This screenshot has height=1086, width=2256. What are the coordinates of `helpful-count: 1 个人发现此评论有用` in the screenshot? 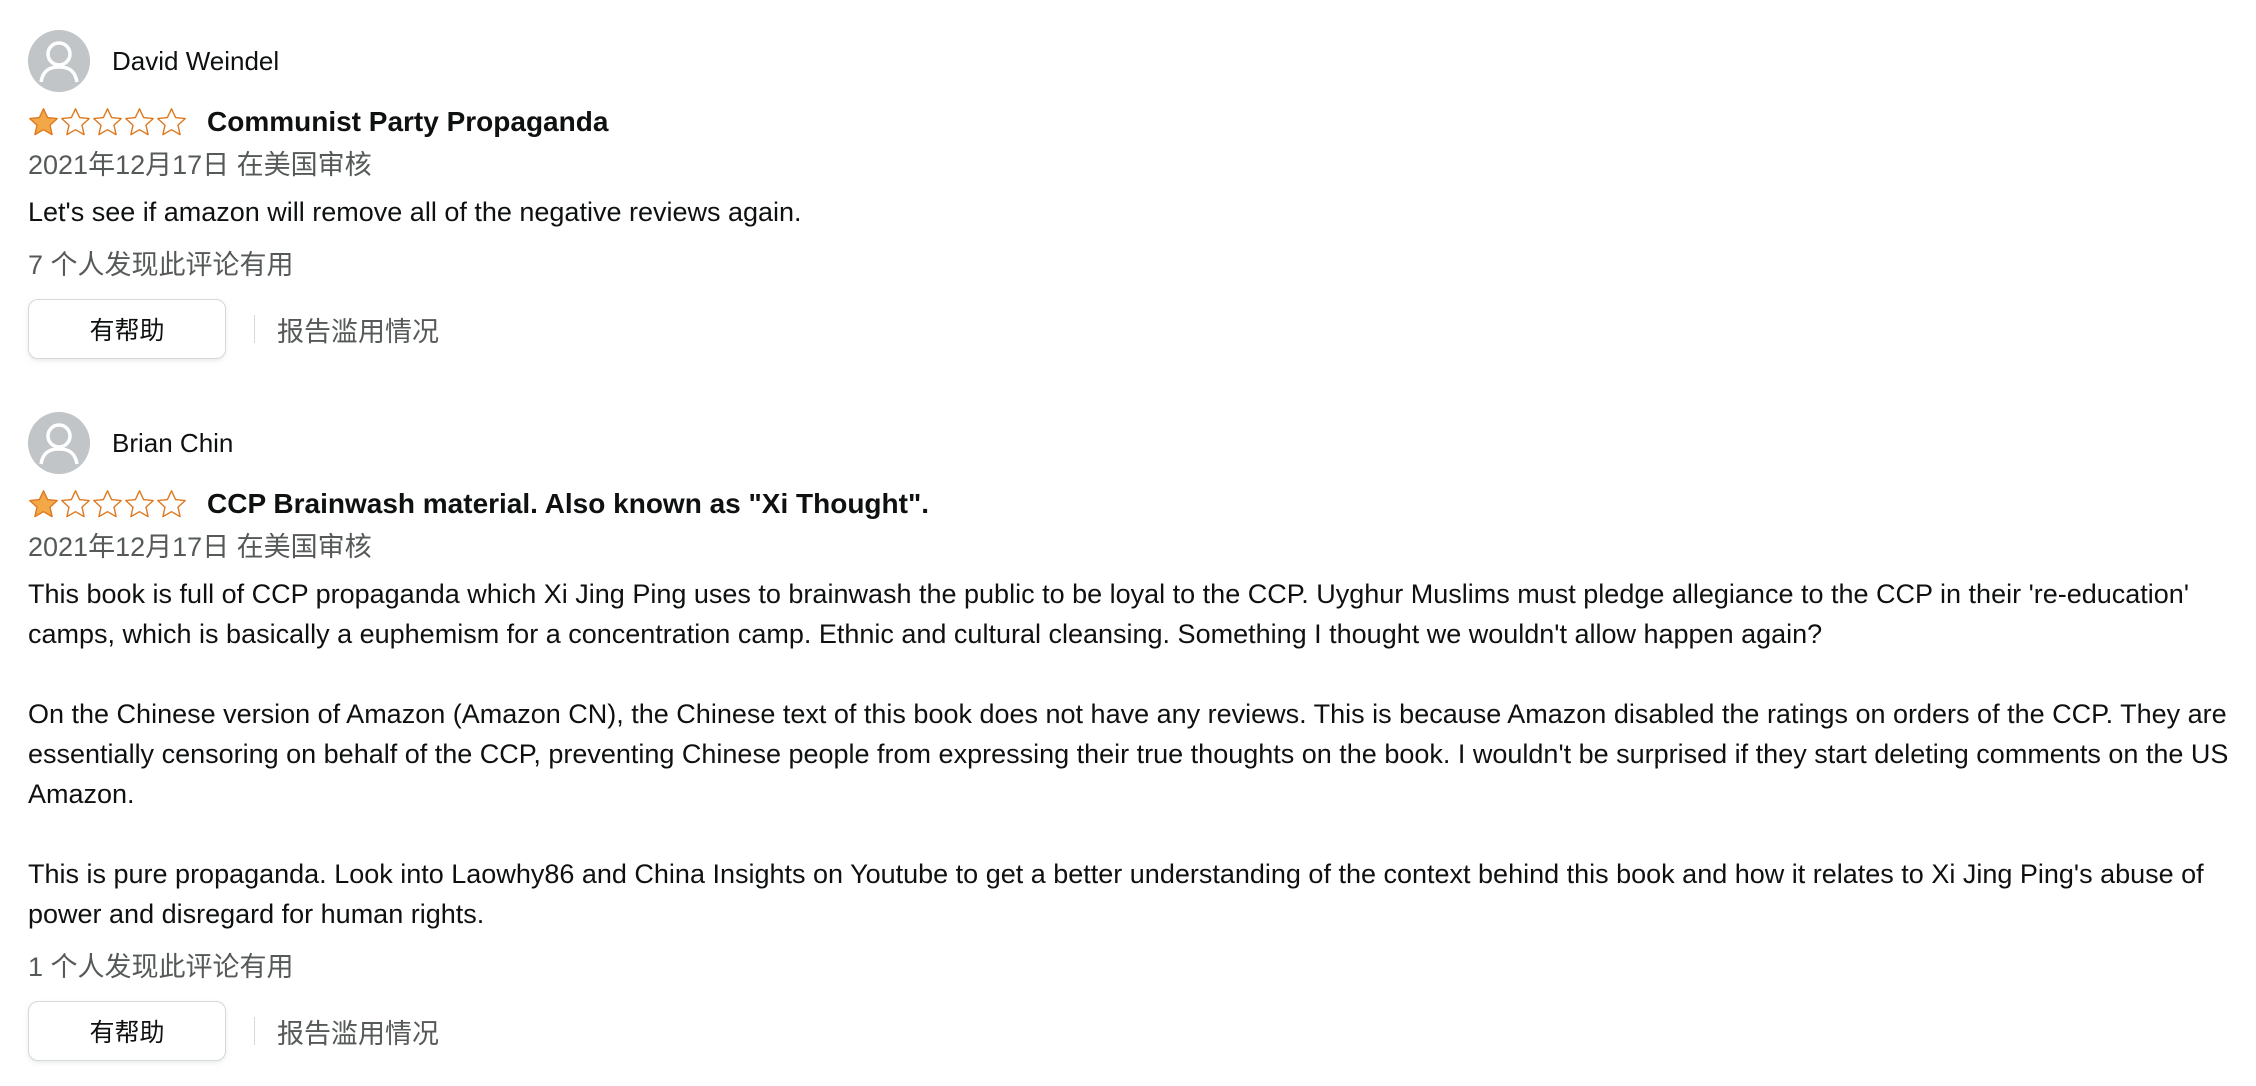 It's located at (161, 967).